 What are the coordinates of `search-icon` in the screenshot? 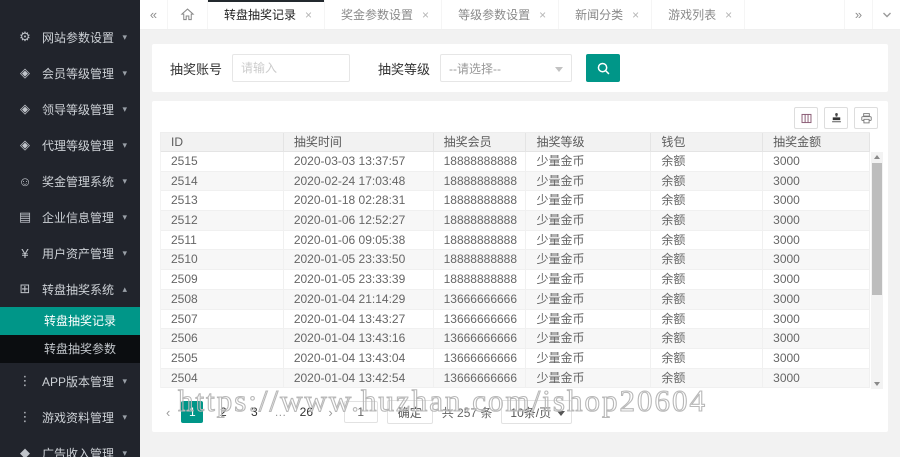 It's located at (603, 68).